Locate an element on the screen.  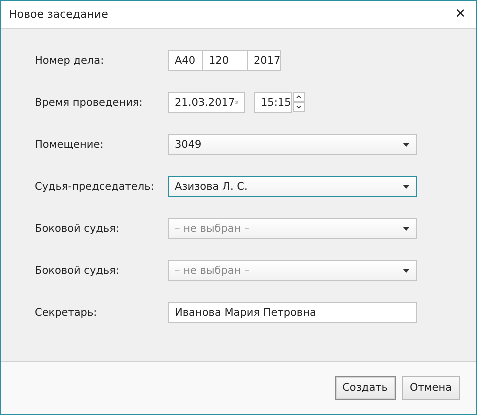
spin-down-icon is located at coordinates (299, 107).